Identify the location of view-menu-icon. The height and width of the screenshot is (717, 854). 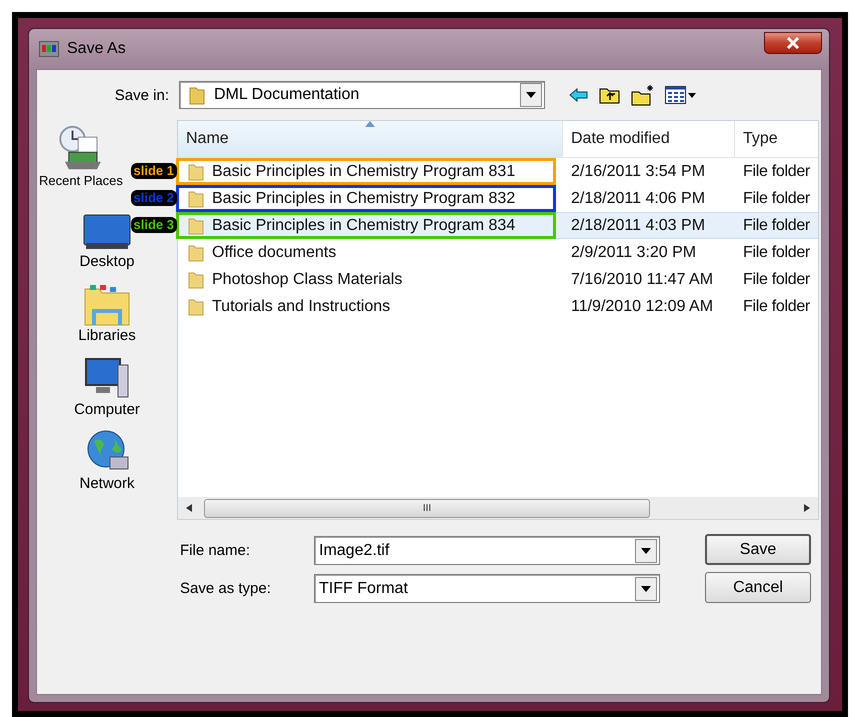
(681, 95).